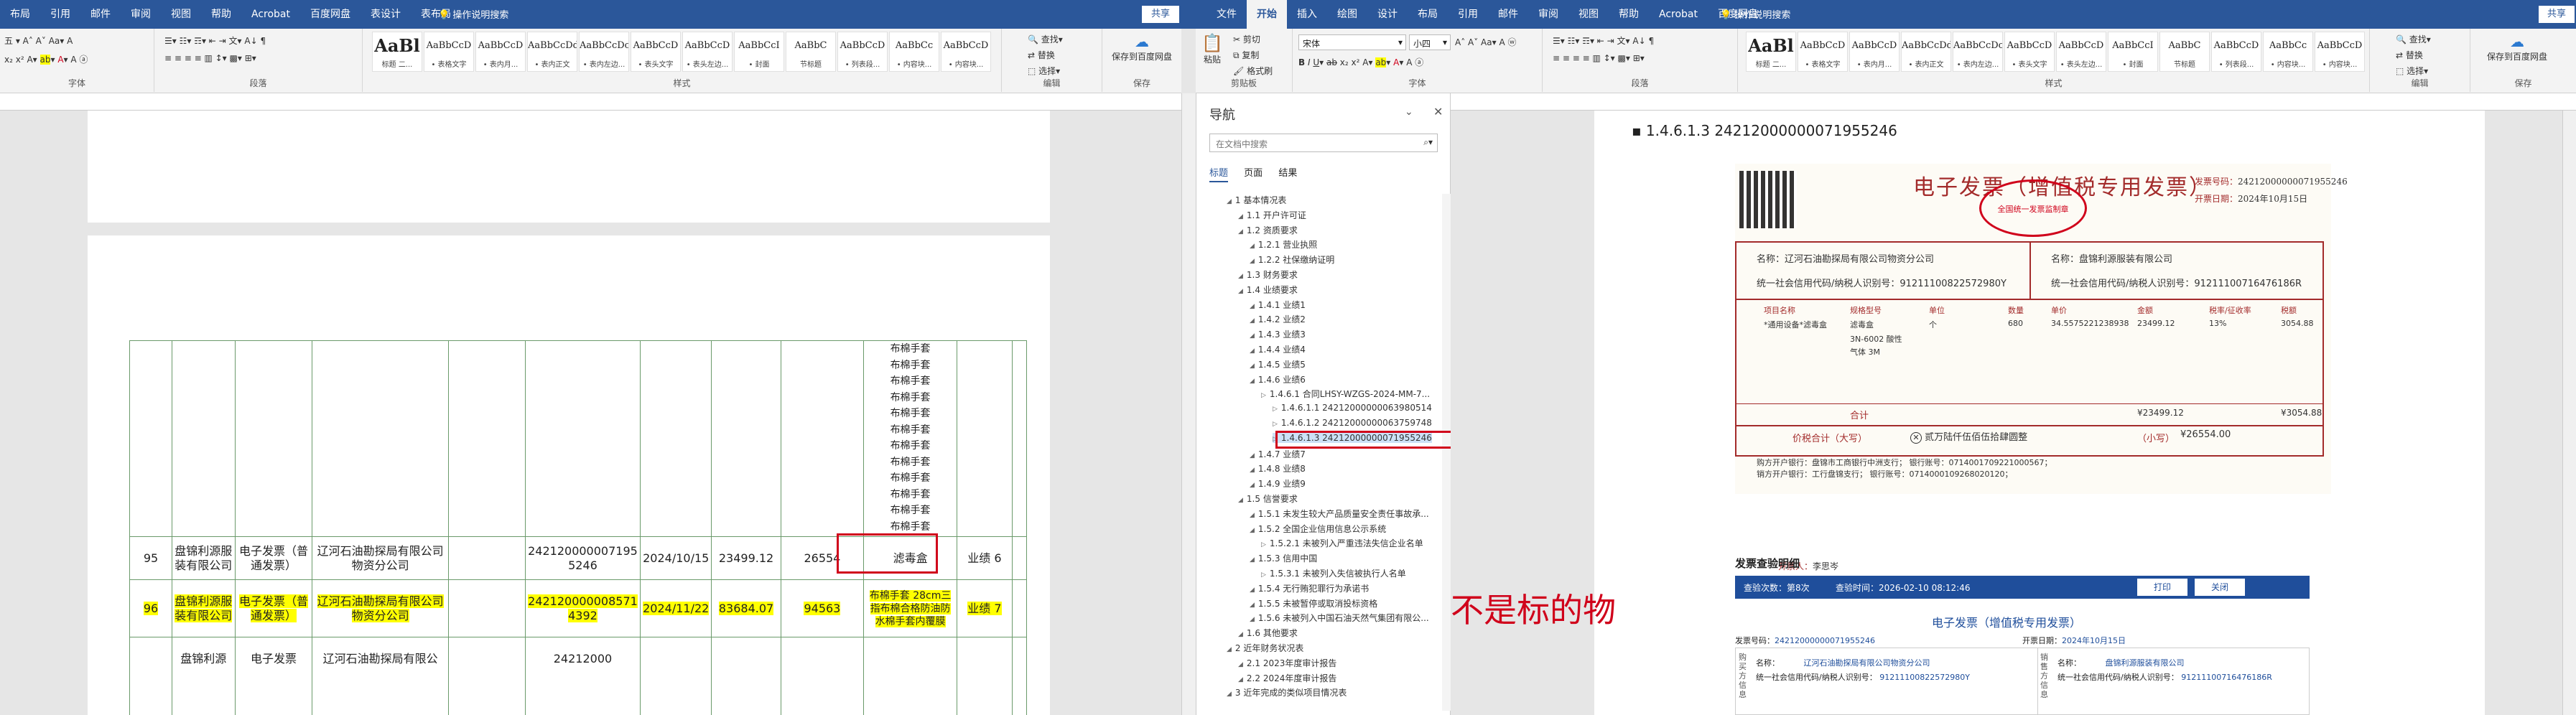  Describe the element at coordinates (1283, 558) in the screenshot. I see `nav-item: ◢ 1.5.3 信用中国` at that location.